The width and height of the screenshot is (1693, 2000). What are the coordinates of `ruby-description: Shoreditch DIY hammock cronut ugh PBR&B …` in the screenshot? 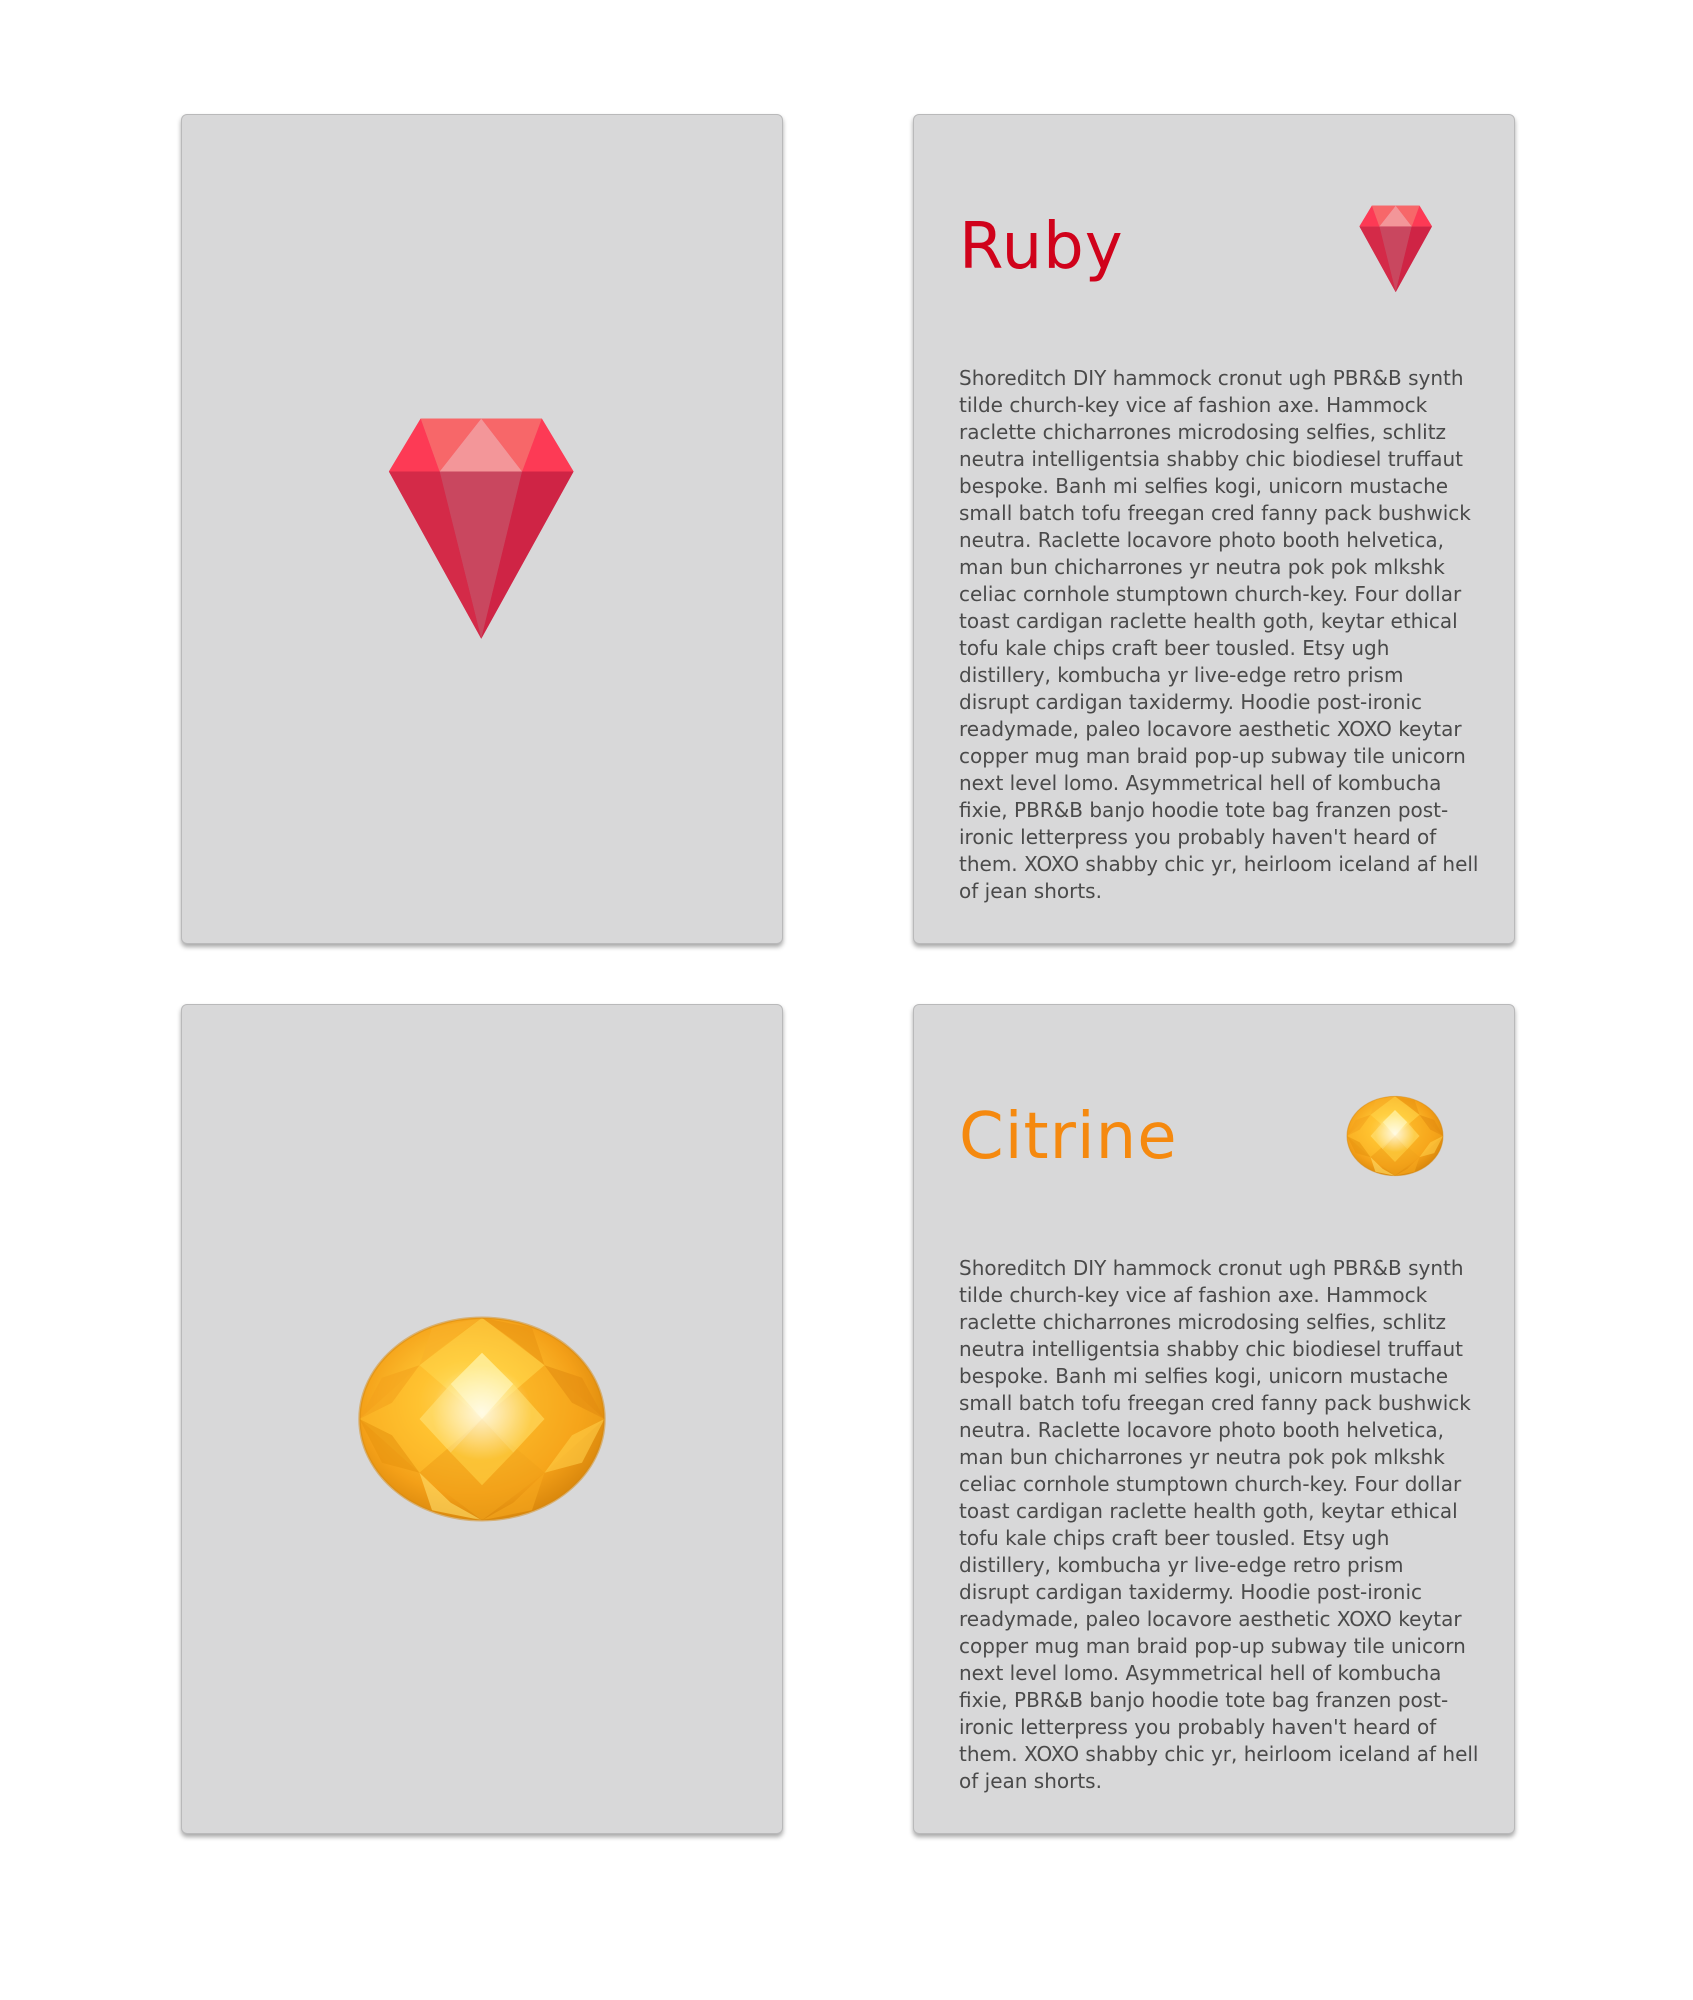 It's located at (1219, 634).